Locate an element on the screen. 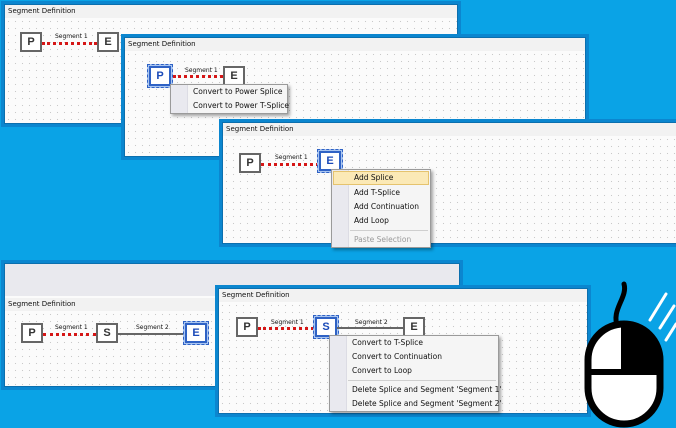 This screenshot has width=676, height=428. menu-item-convert-t-splice: Convert to T-Splice is located at coordinates (414, 343).